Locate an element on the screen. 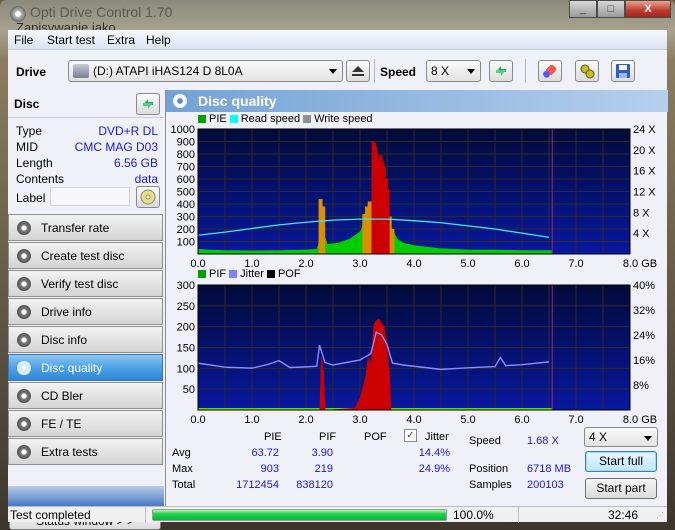 This screenshot has height=530, width=675. speed-select: 8 X is located at coordinates (453, 71).